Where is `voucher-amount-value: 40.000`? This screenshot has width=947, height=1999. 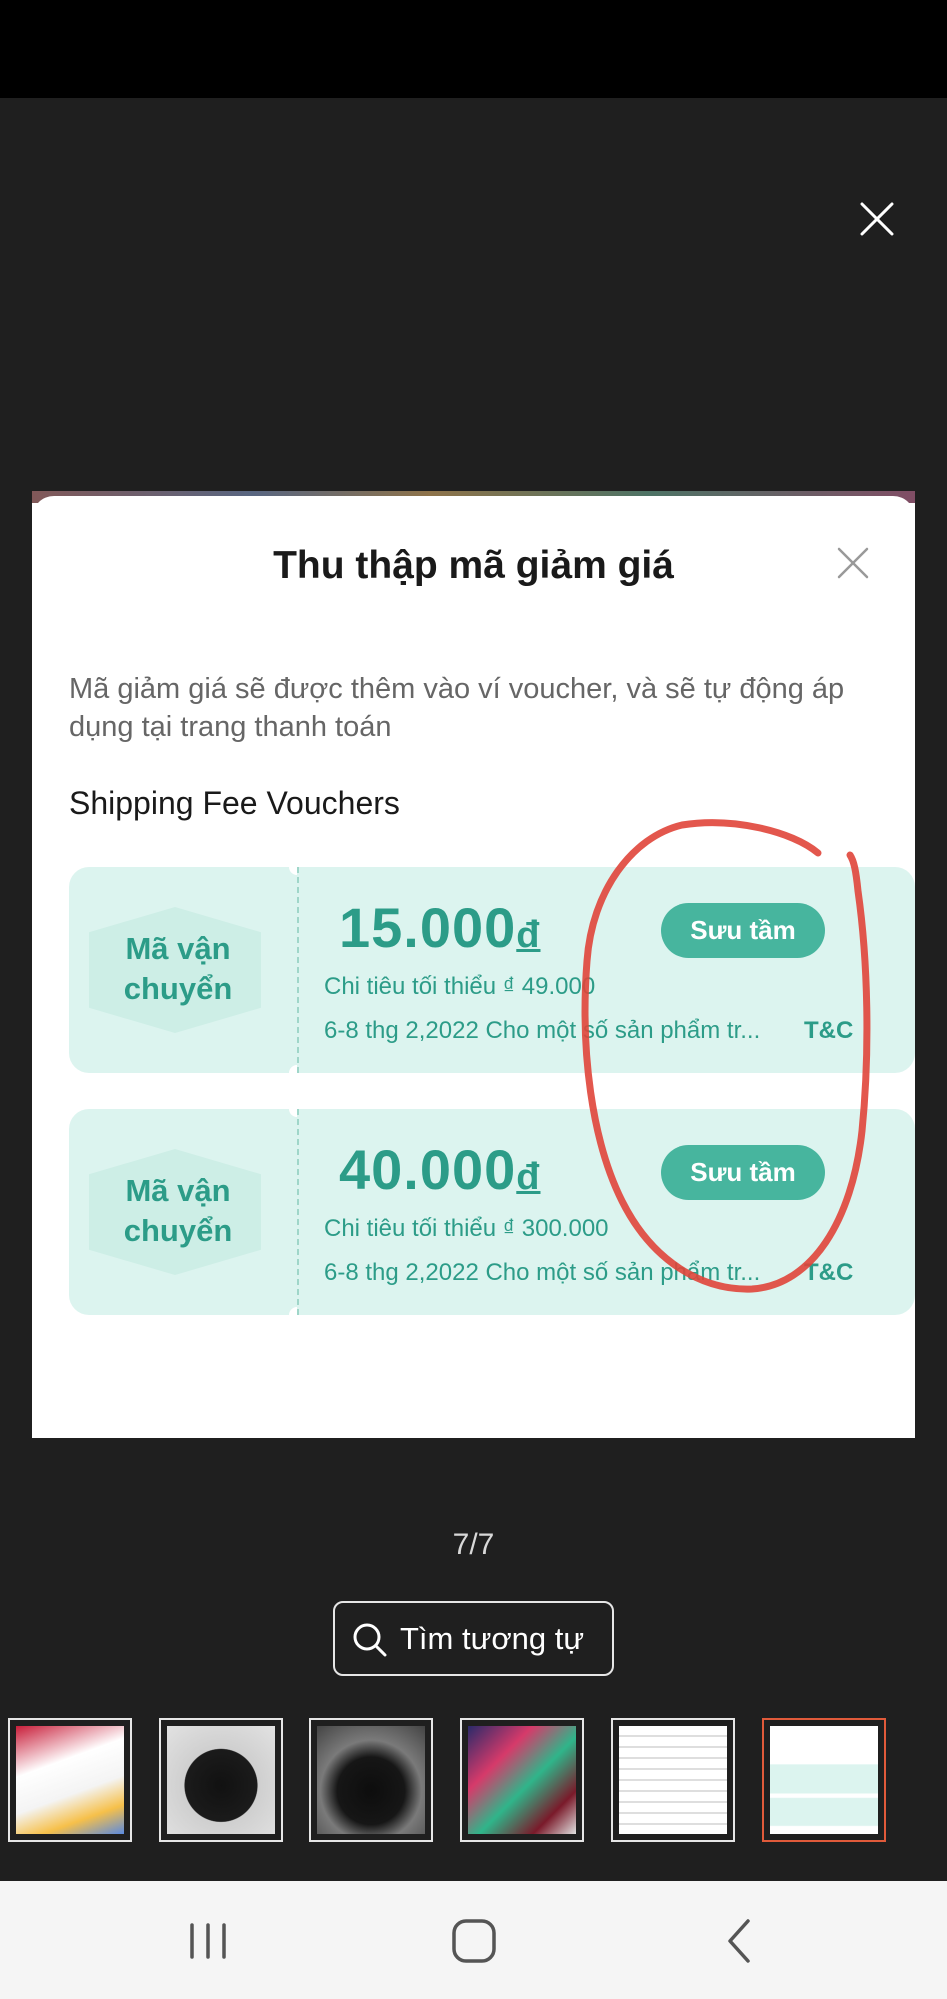 voucher-amount-value: 40.000 is located at coordinates (428, 1169).